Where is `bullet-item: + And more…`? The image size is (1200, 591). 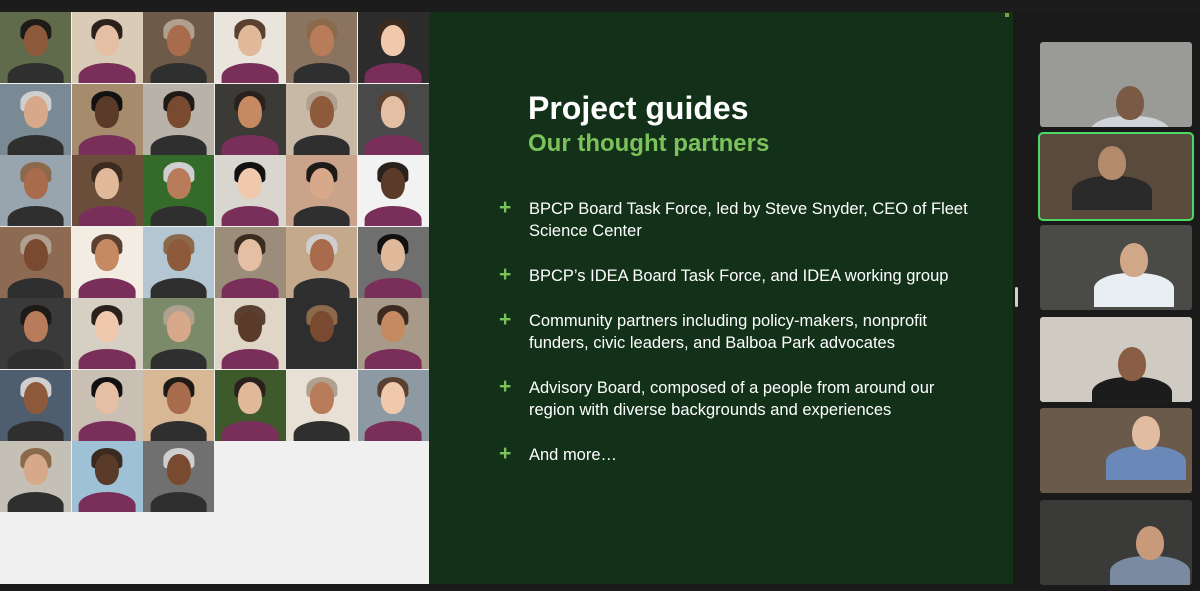 bullet-item: + And more… is located at coordinates (739, 454).